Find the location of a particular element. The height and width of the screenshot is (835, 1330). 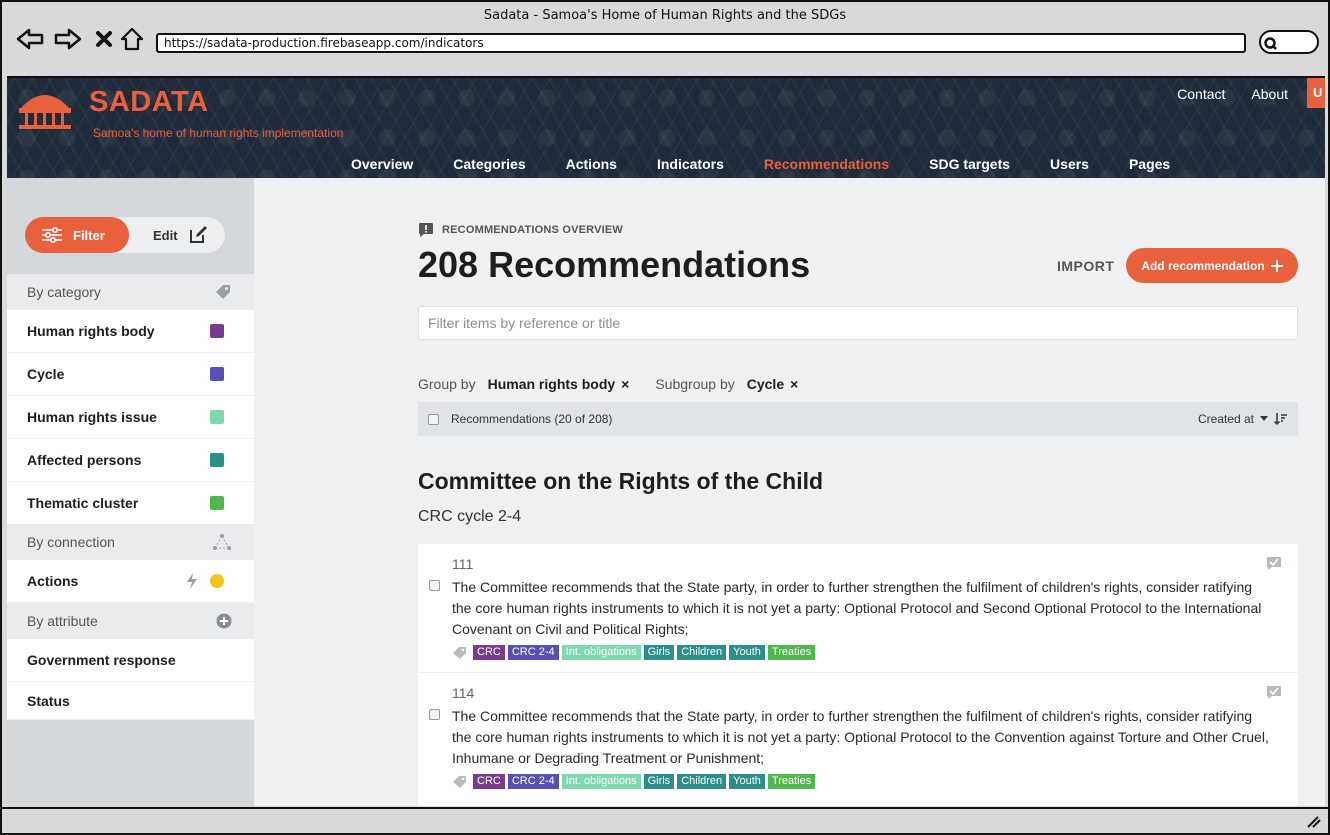

group-title: Committee on the Rights of the Child is located at coordinates (621, 481).